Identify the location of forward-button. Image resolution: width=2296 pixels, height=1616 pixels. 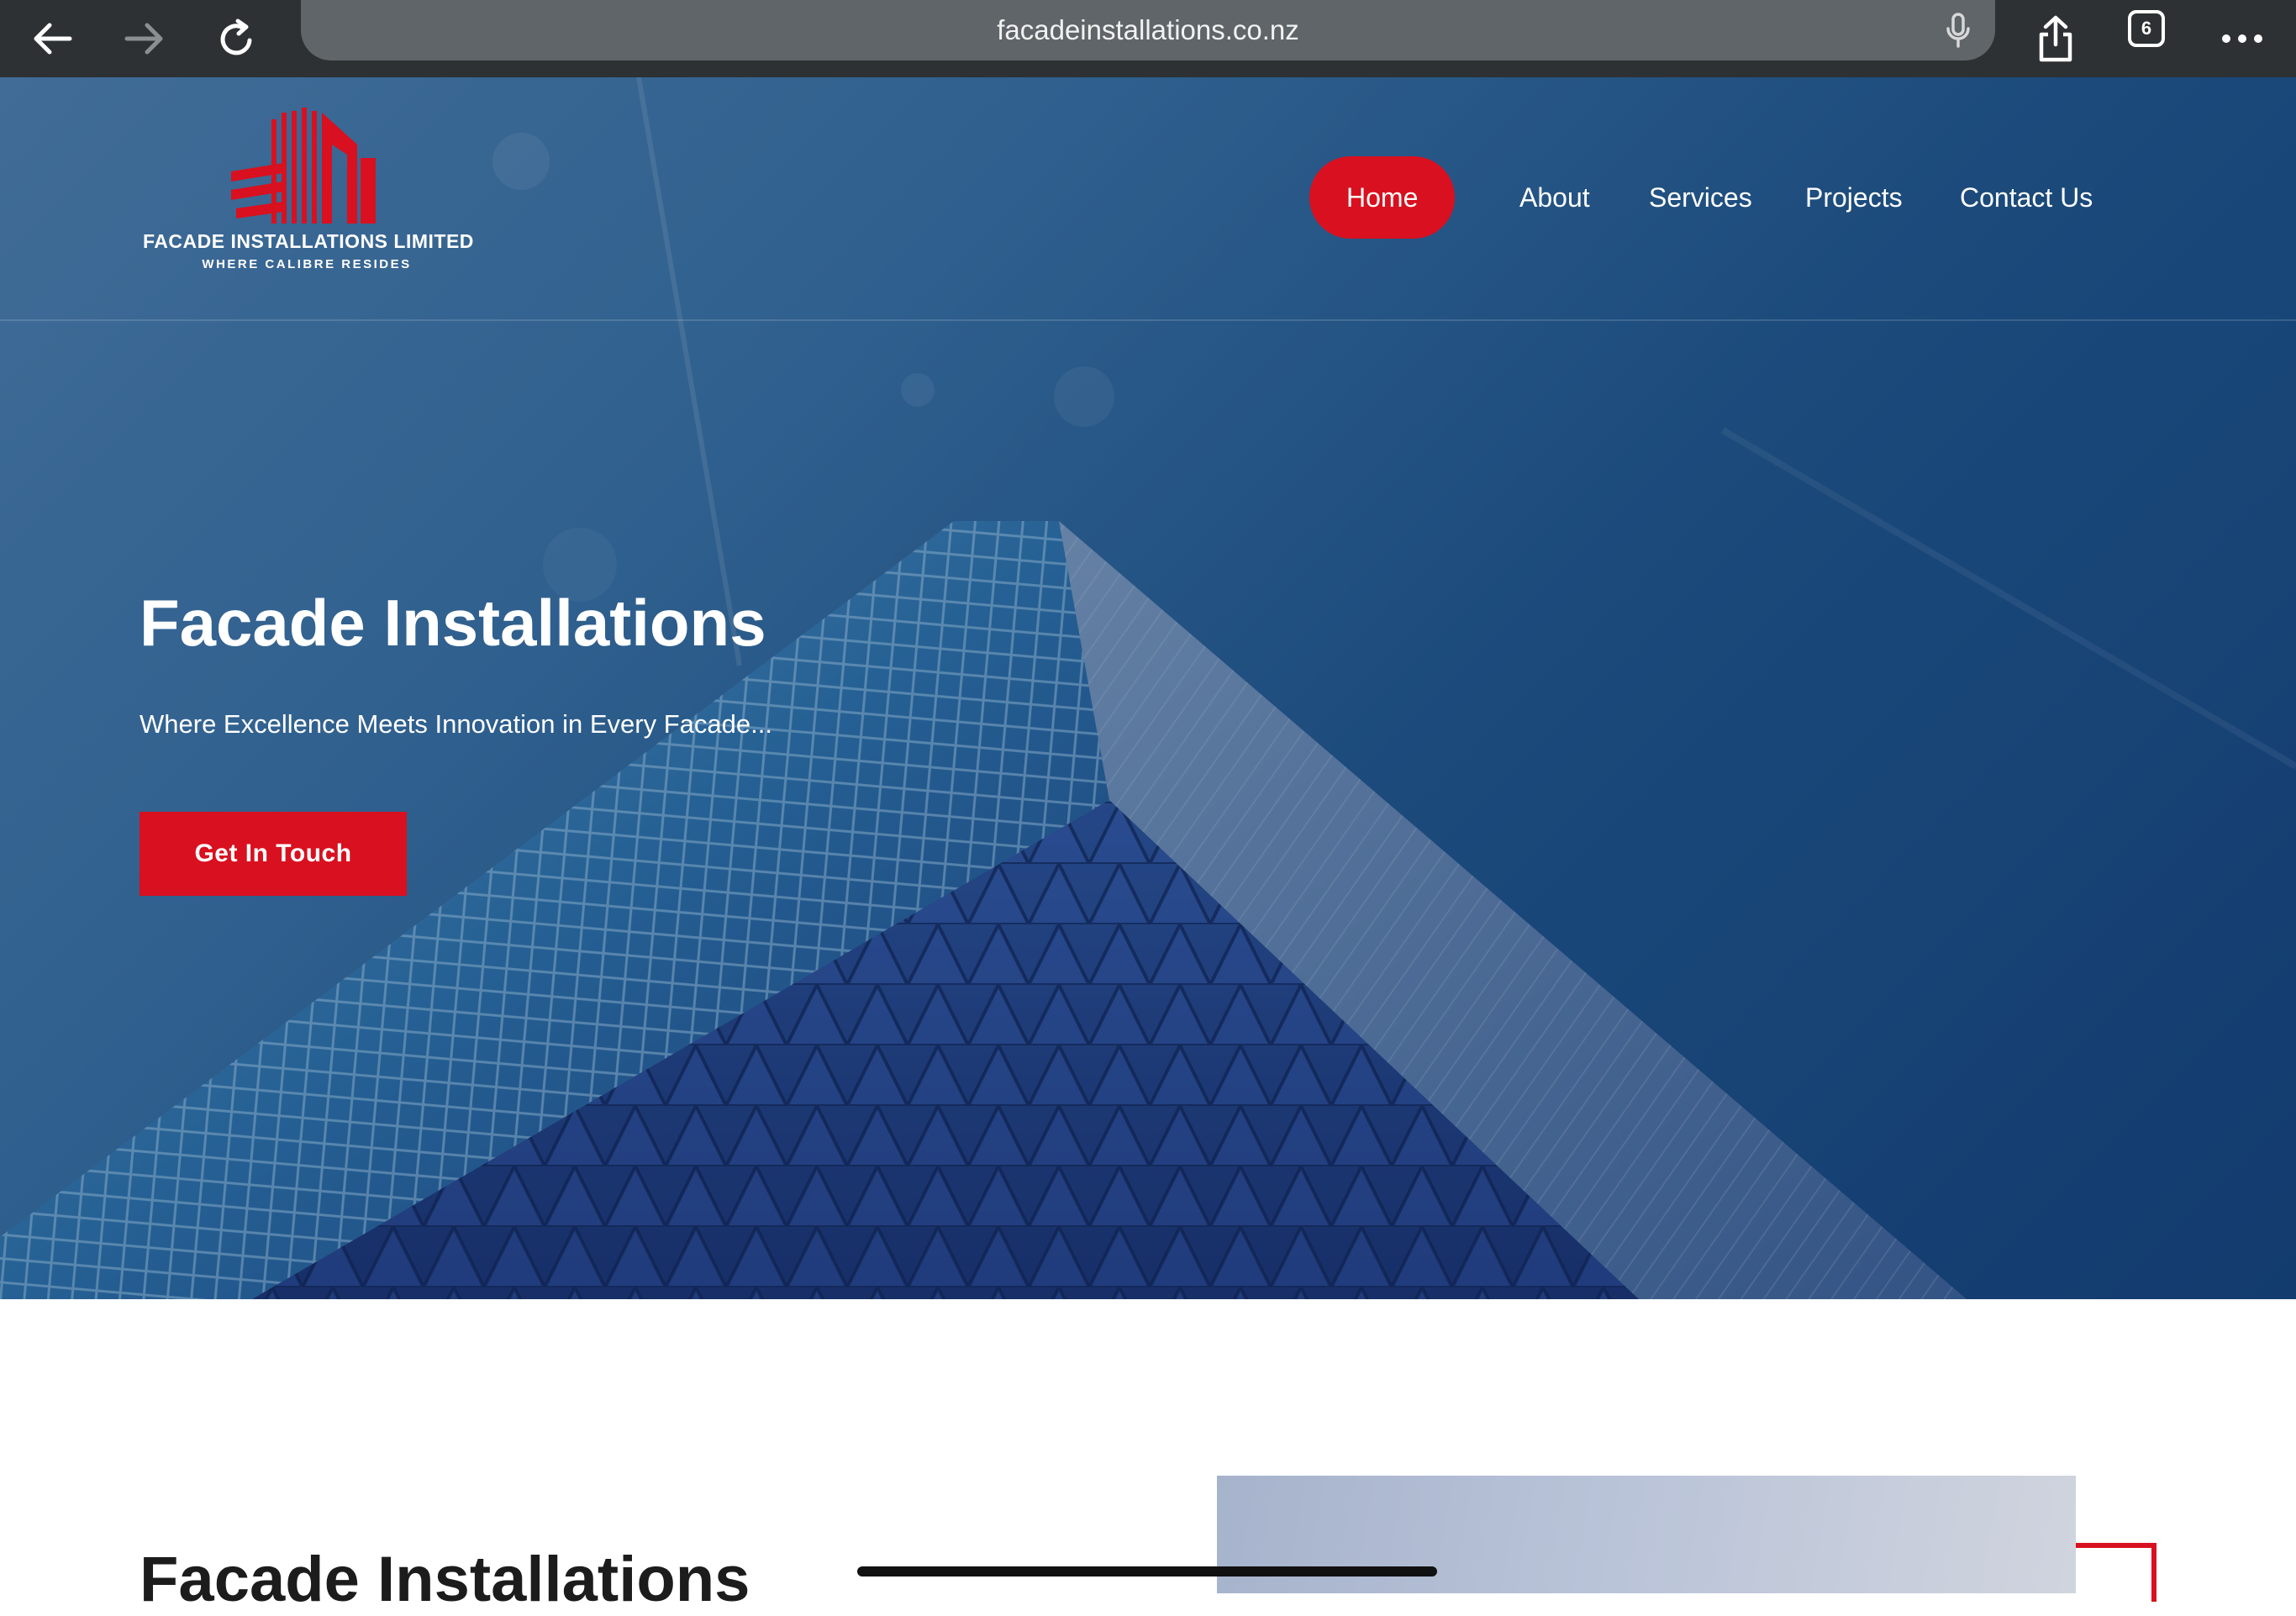
(145, 38).